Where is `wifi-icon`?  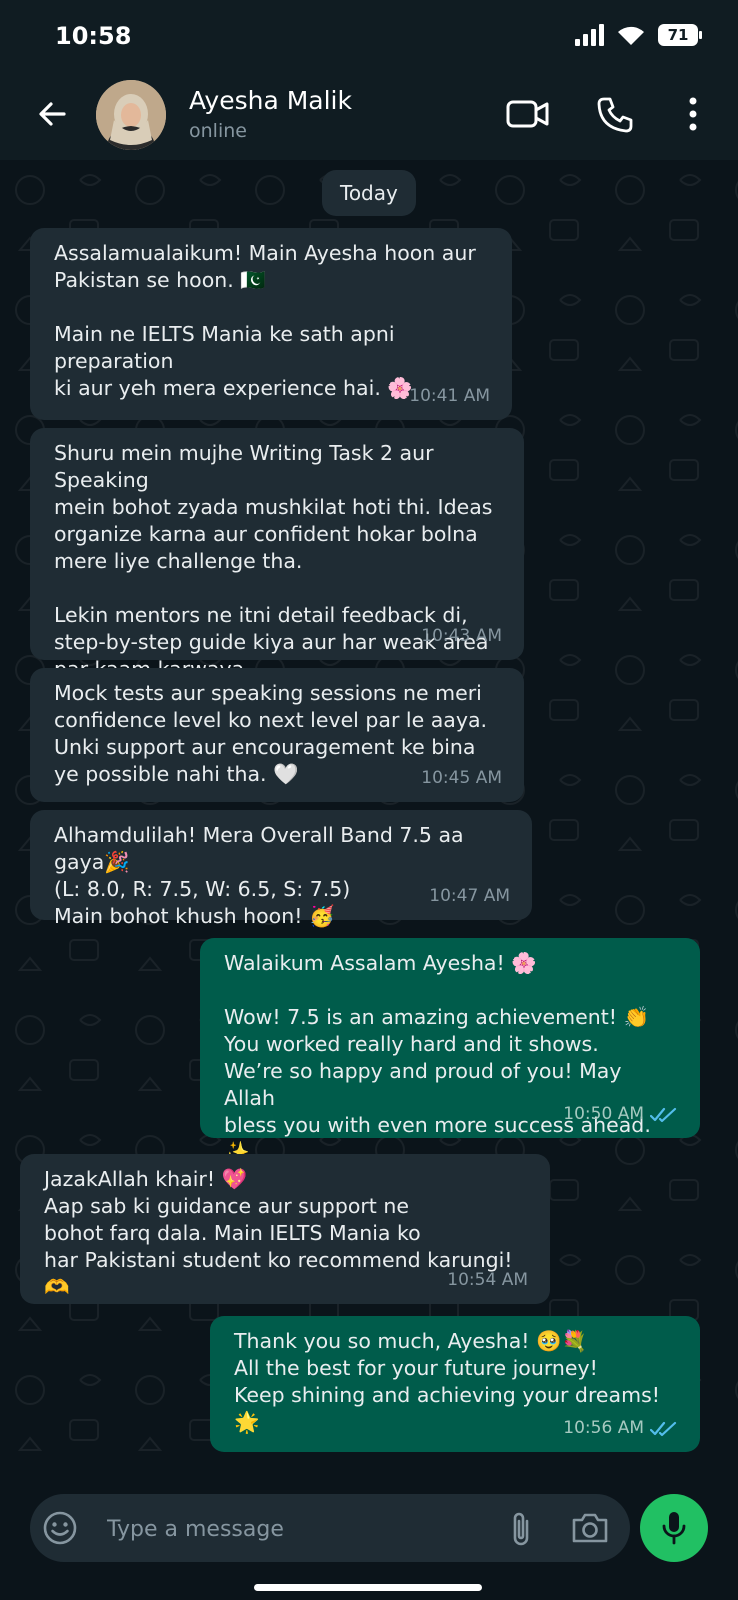
wifi-icon is located at coordinates (631, 35).